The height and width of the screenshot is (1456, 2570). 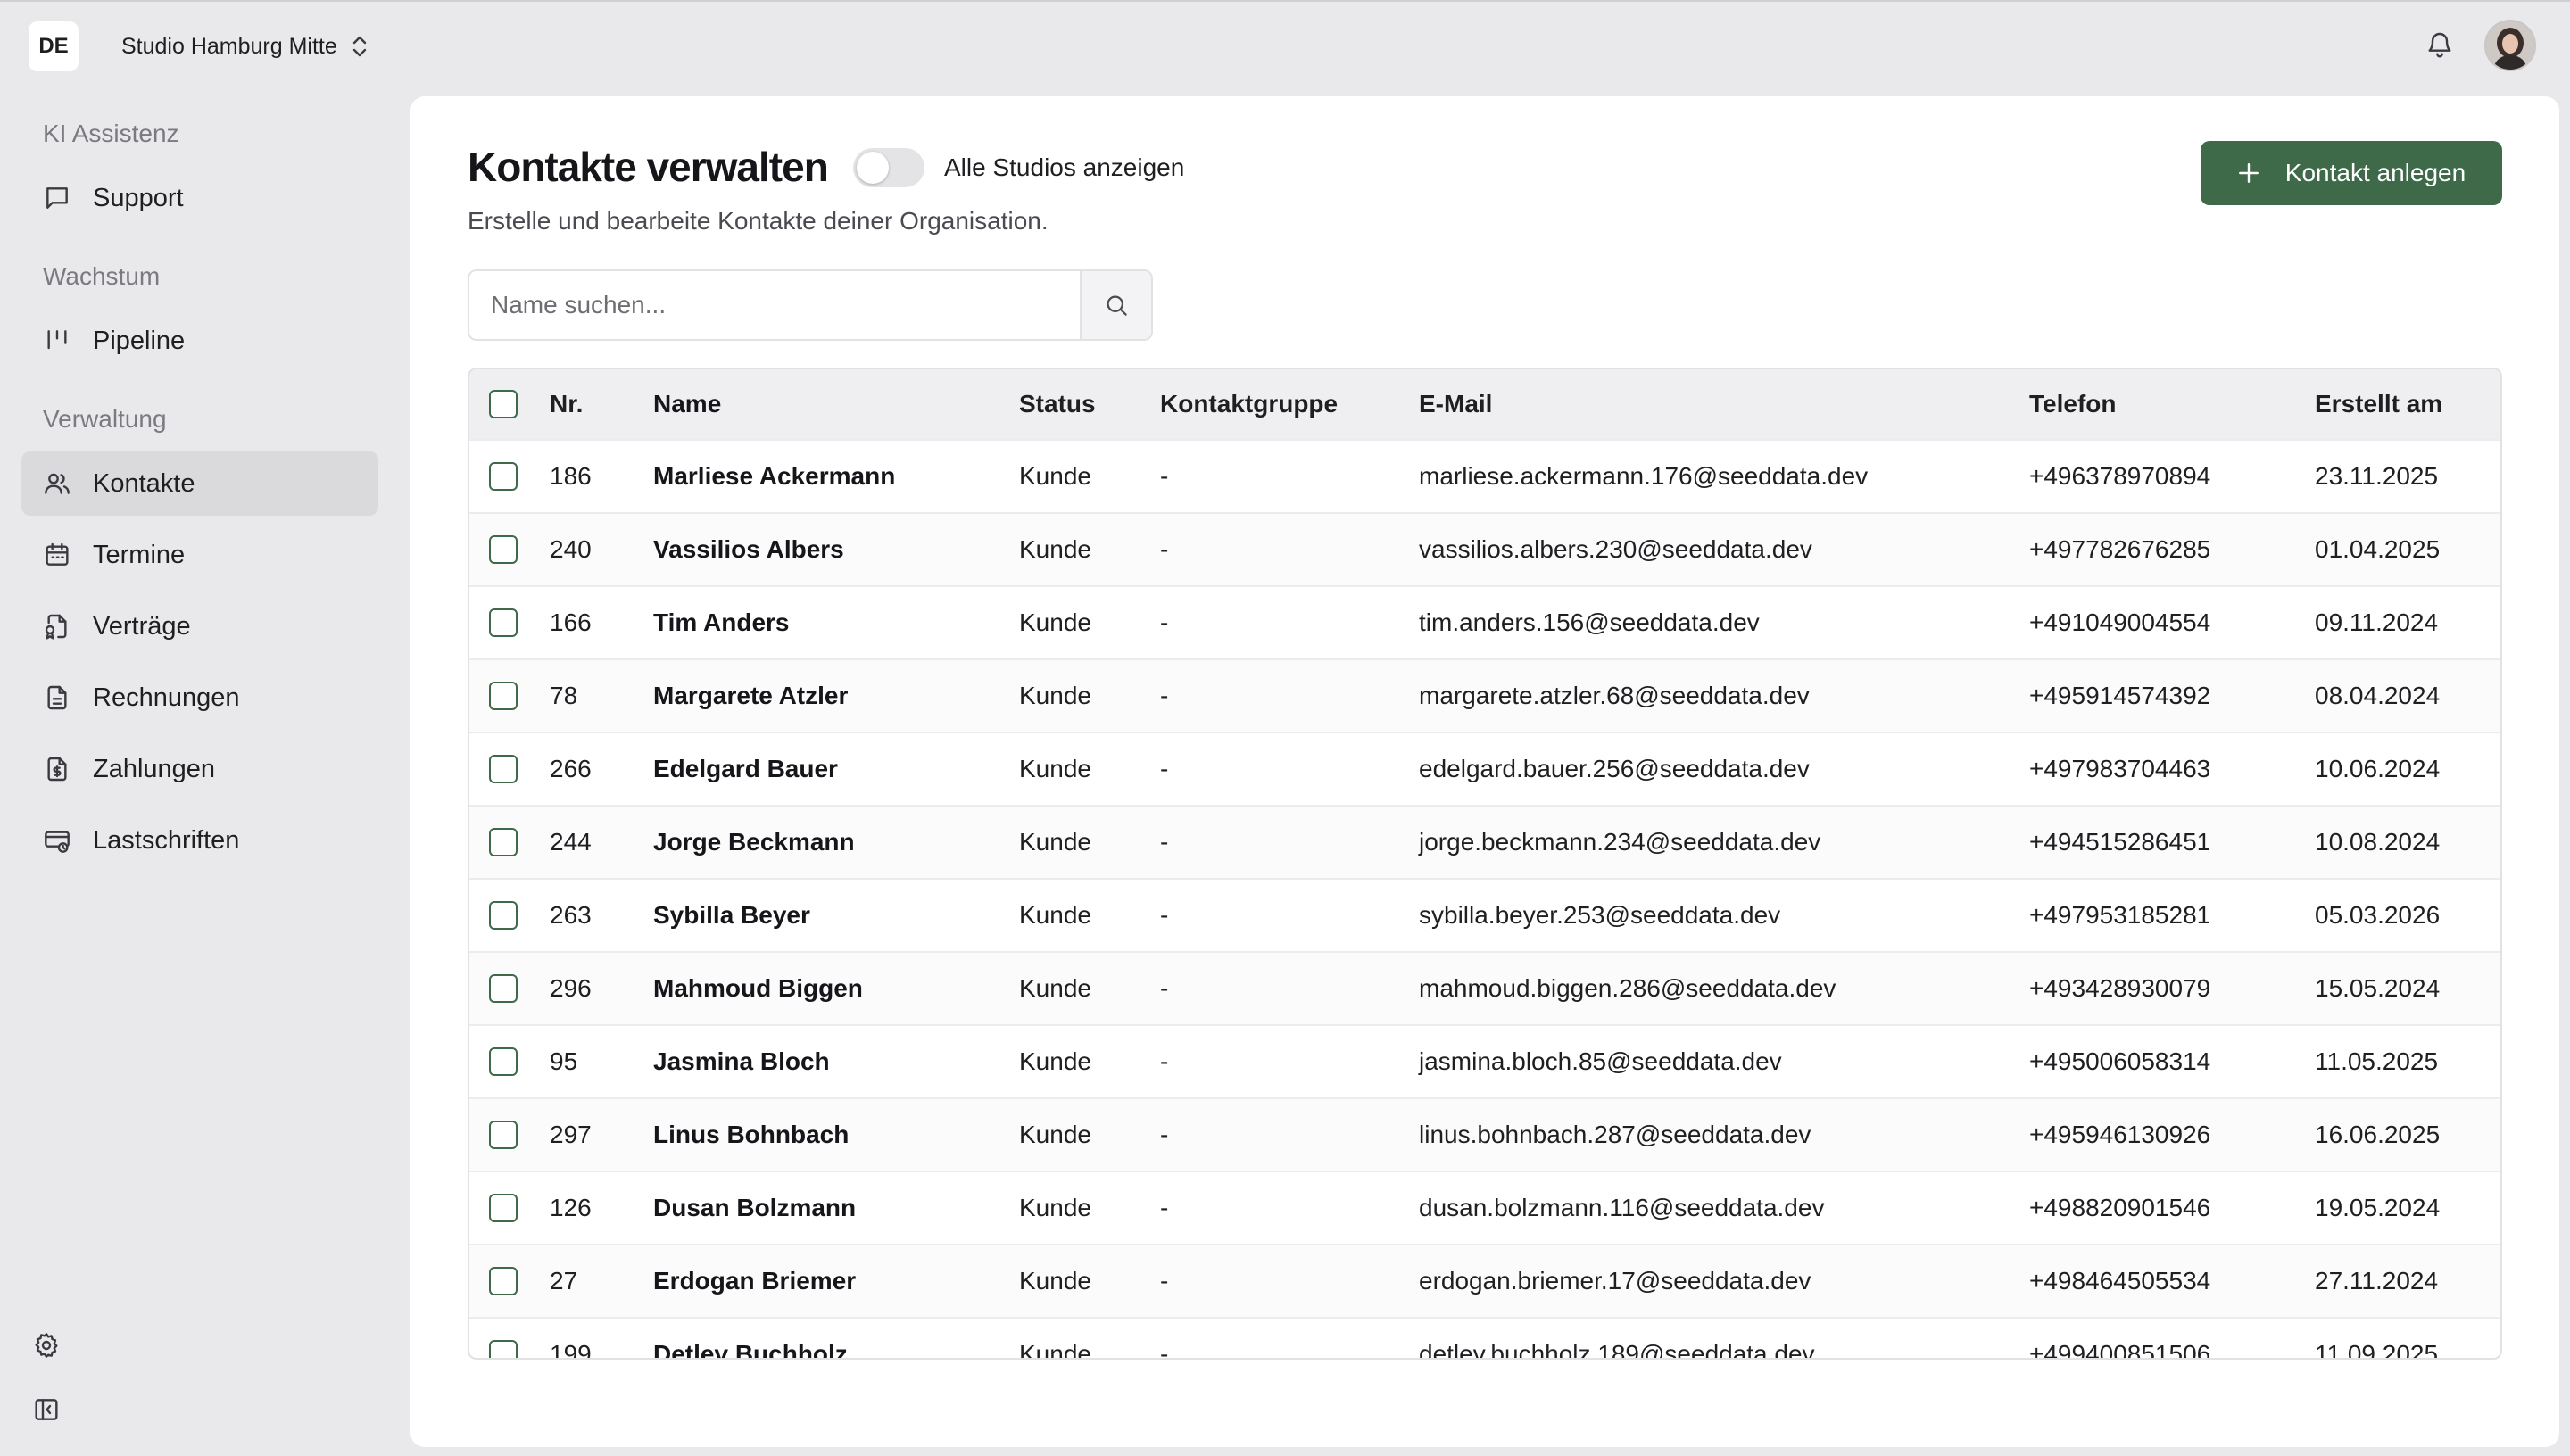 I want to click on row-name: Dusan Bolzmann, so click(x=754, y=1208).